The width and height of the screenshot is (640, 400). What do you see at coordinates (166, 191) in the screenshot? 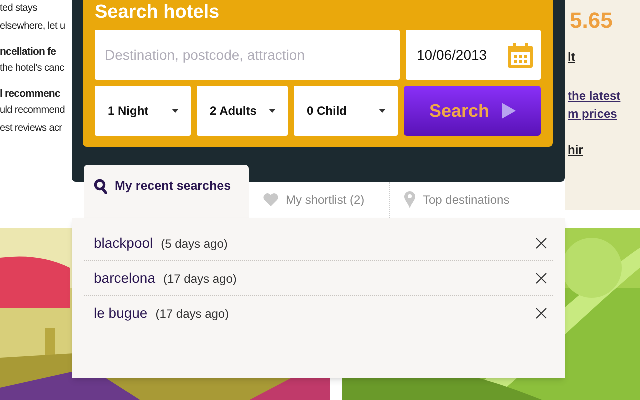
I see `tab: My recent searches` at bounding box center [166, 191].